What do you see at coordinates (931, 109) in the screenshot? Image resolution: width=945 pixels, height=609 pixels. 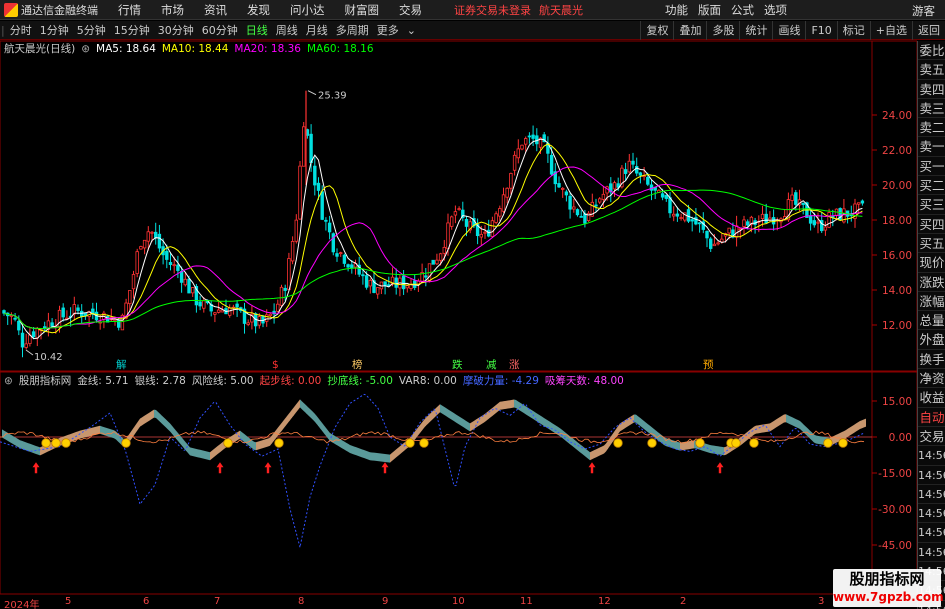 I see `side-panel-item: 卖三` at bounding box center [931, 109].